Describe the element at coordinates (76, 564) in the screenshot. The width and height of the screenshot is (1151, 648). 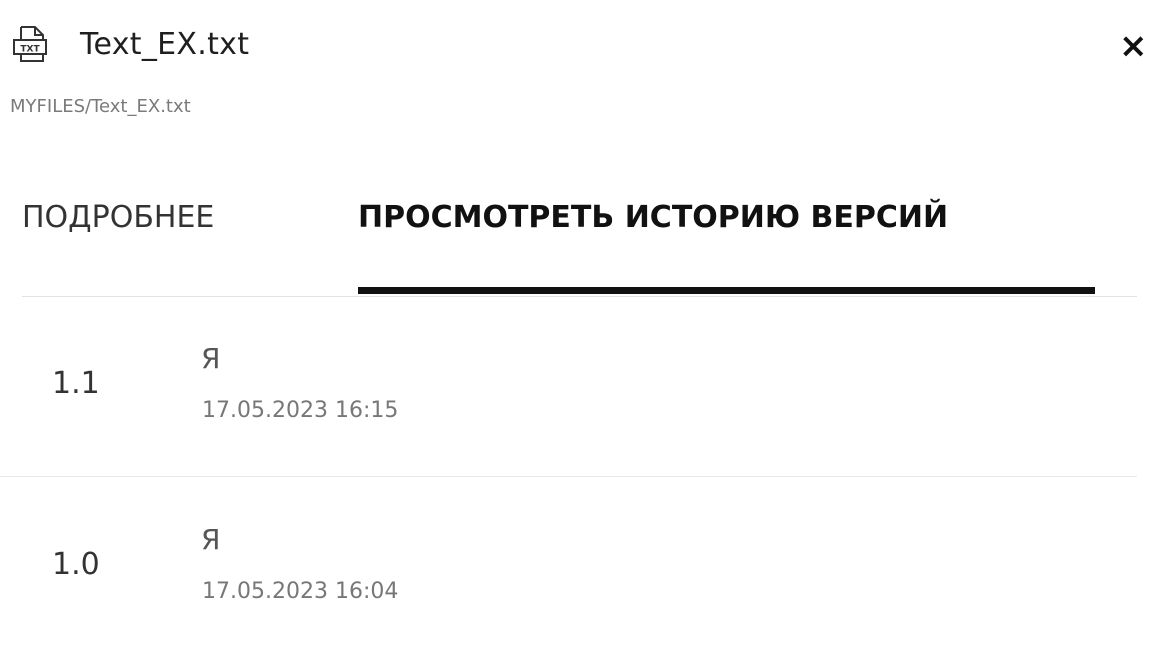
I see `version-number: 1.0` at that location.